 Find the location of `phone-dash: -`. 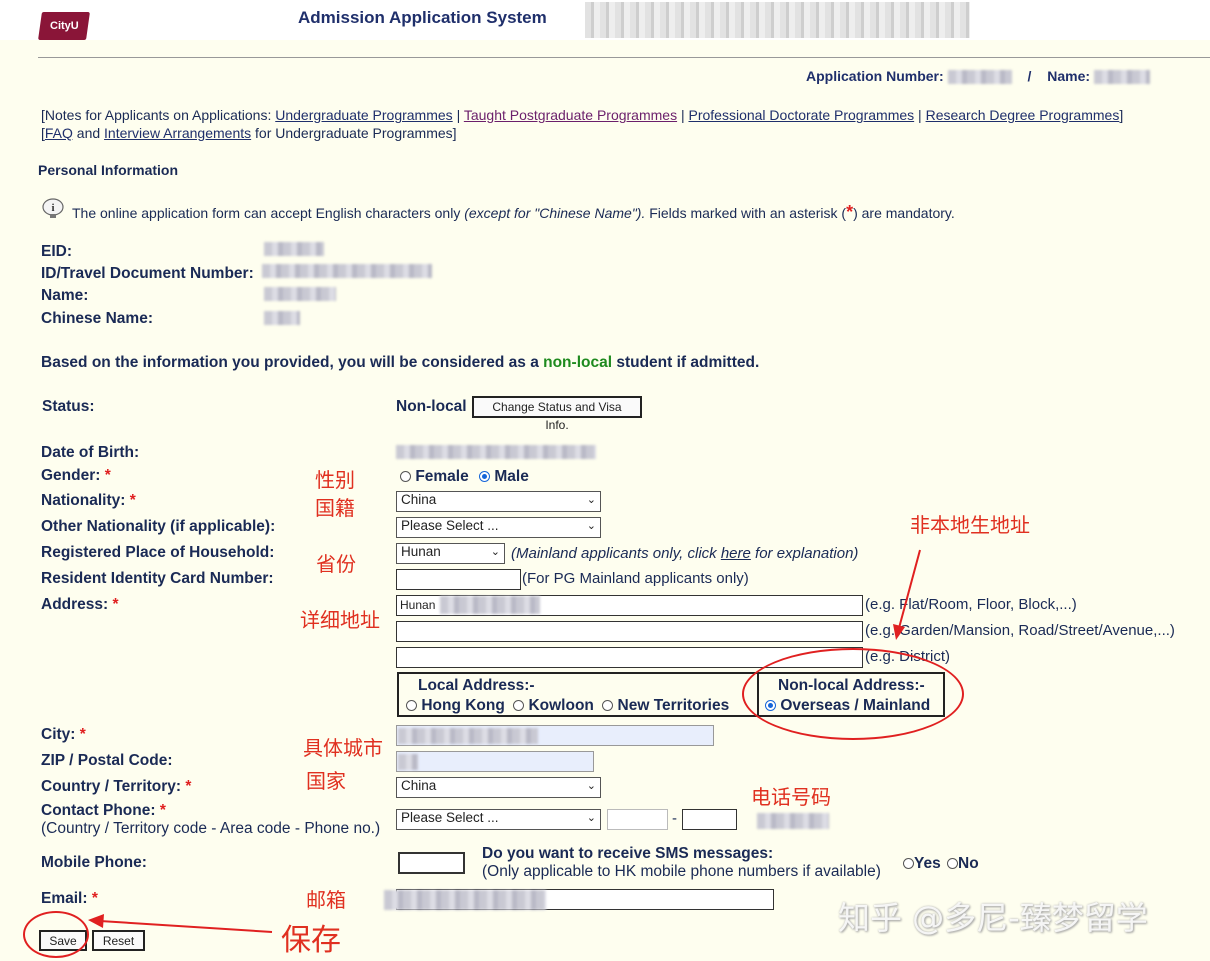

phone-dash: - is located at coordinates (674, 818).